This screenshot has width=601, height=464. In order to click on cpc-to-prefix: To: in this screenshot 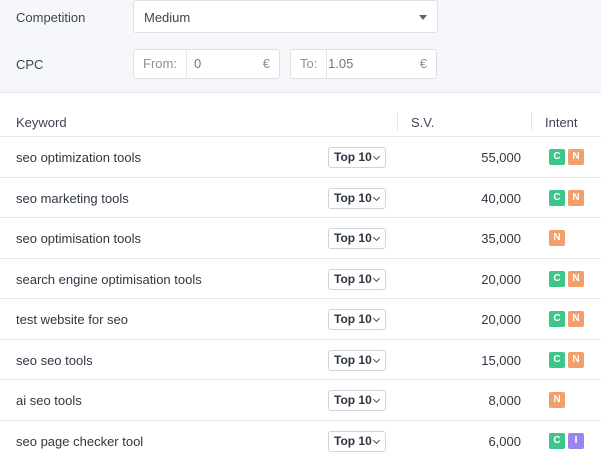, I will do `click(309, 64)`.